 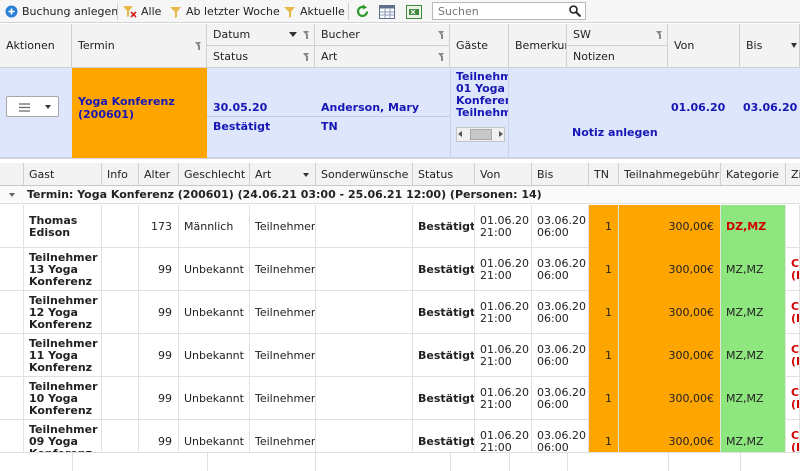 I want to click on filter-all-button: Alle, so click(x=142, y=11).